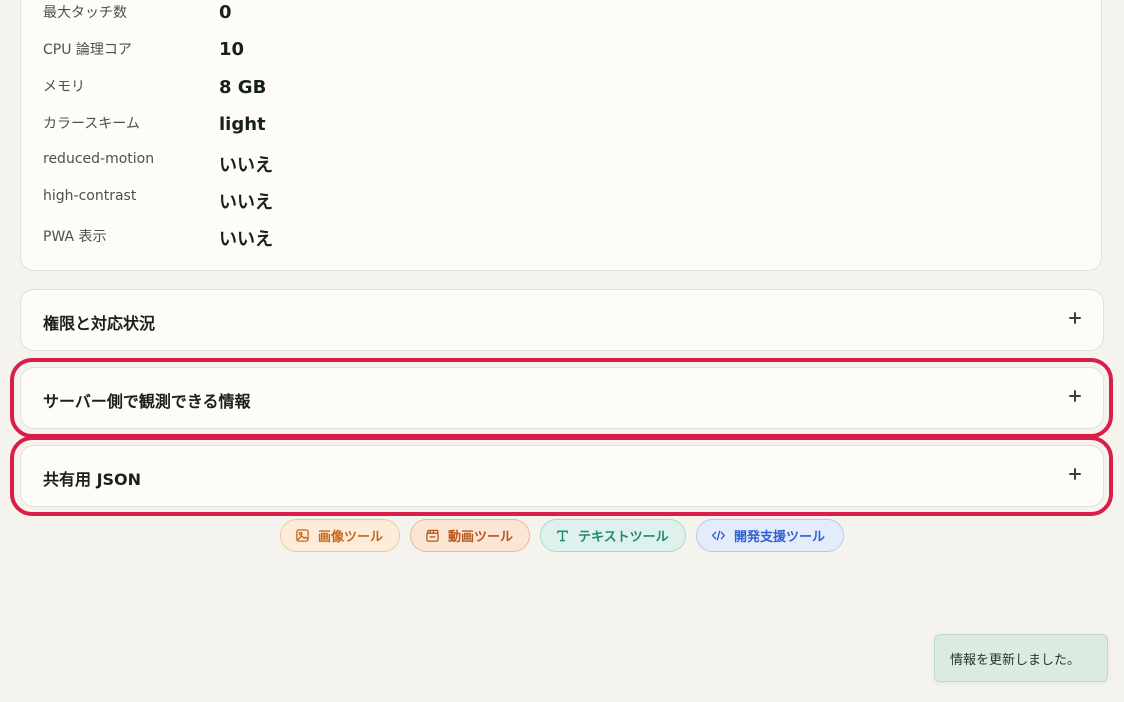 This screenshot has height=702, width=1124. Describe the element at coordinates (302, 535) in the screenshot. I see `image-icon` at that location.